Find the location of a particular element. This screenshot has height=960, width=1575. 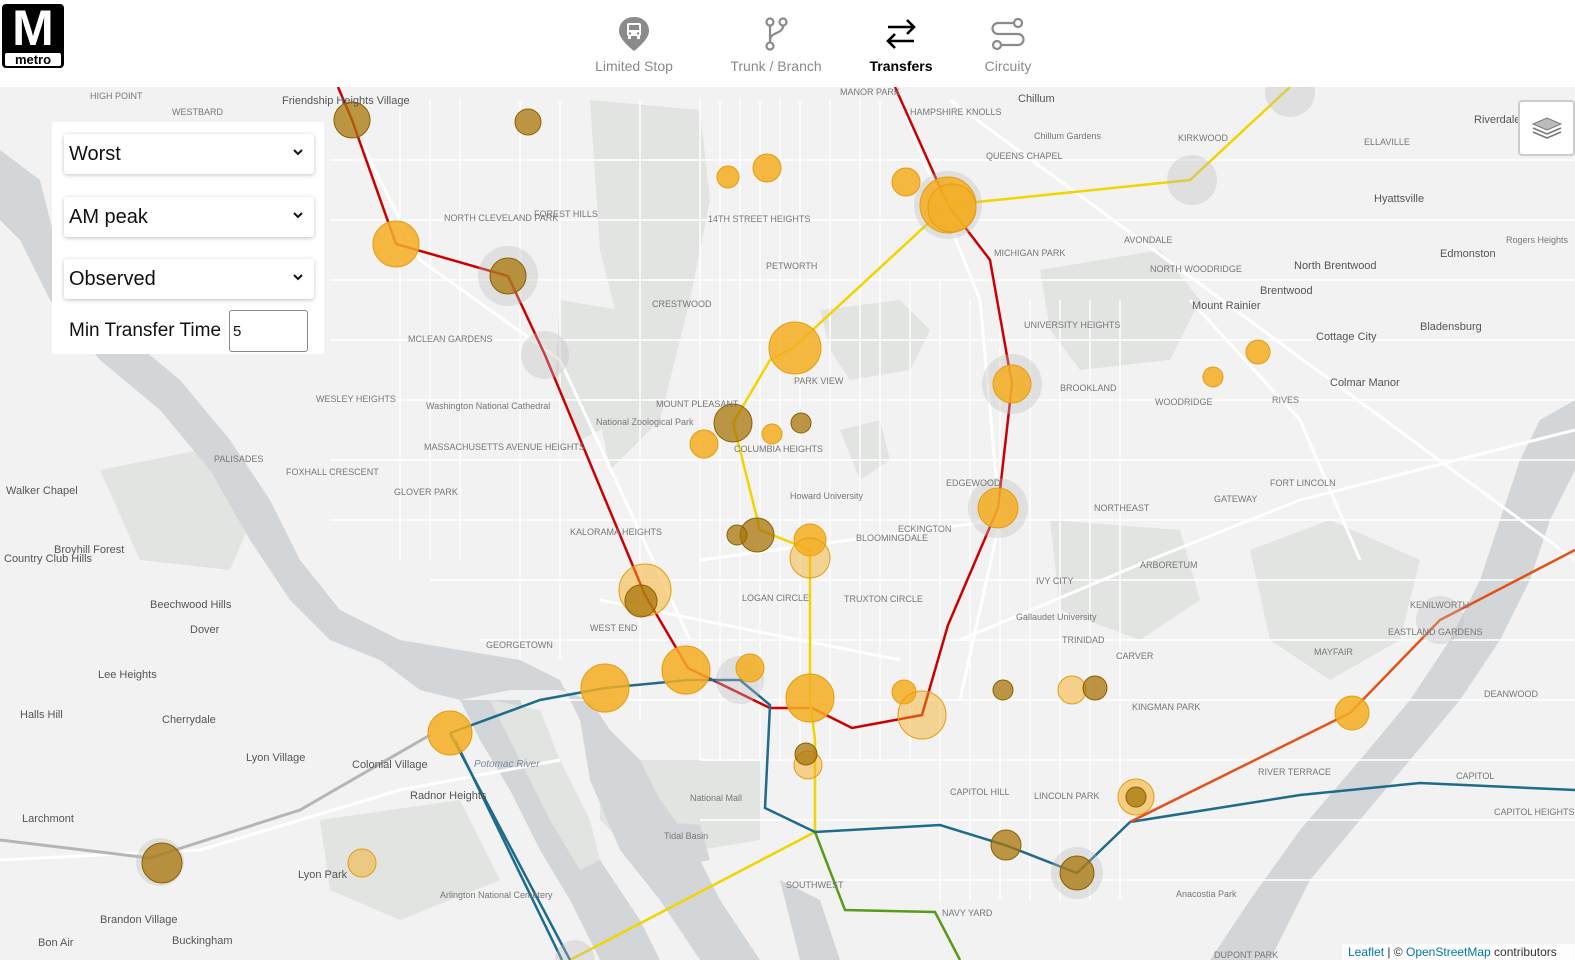

map-label: PALISADES is located at coordinates (239, 459).